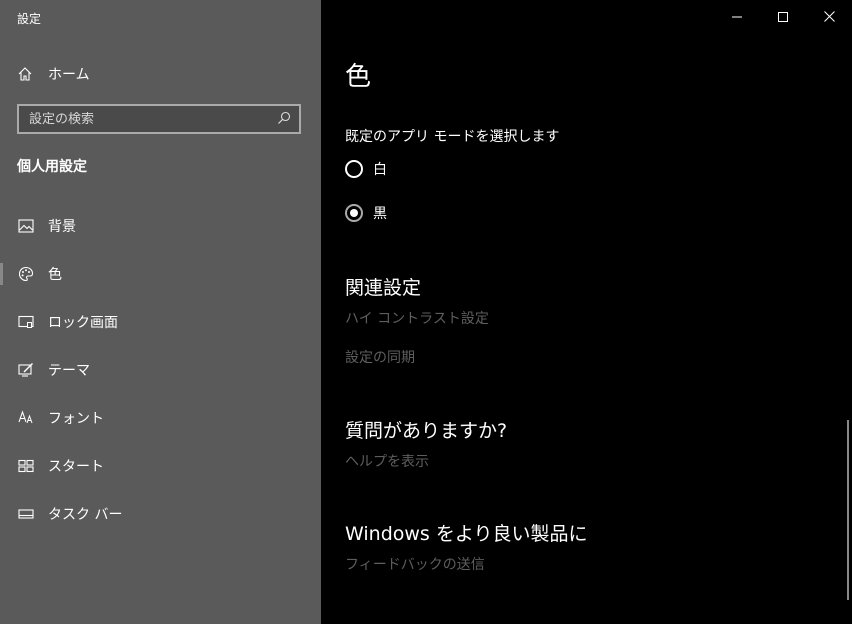  What do you see at coordinates (160, 466) in the screenshot?
I see `sidebar-item-start: スタート` at bounding box center [160, 466].